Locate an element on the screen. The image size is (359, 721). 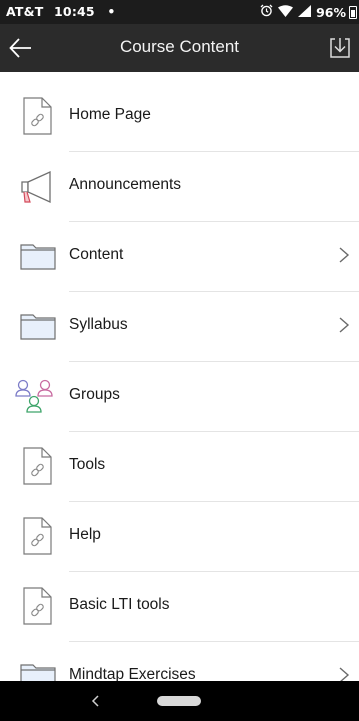
nav-back-icon is located at coordinates (95, 701).